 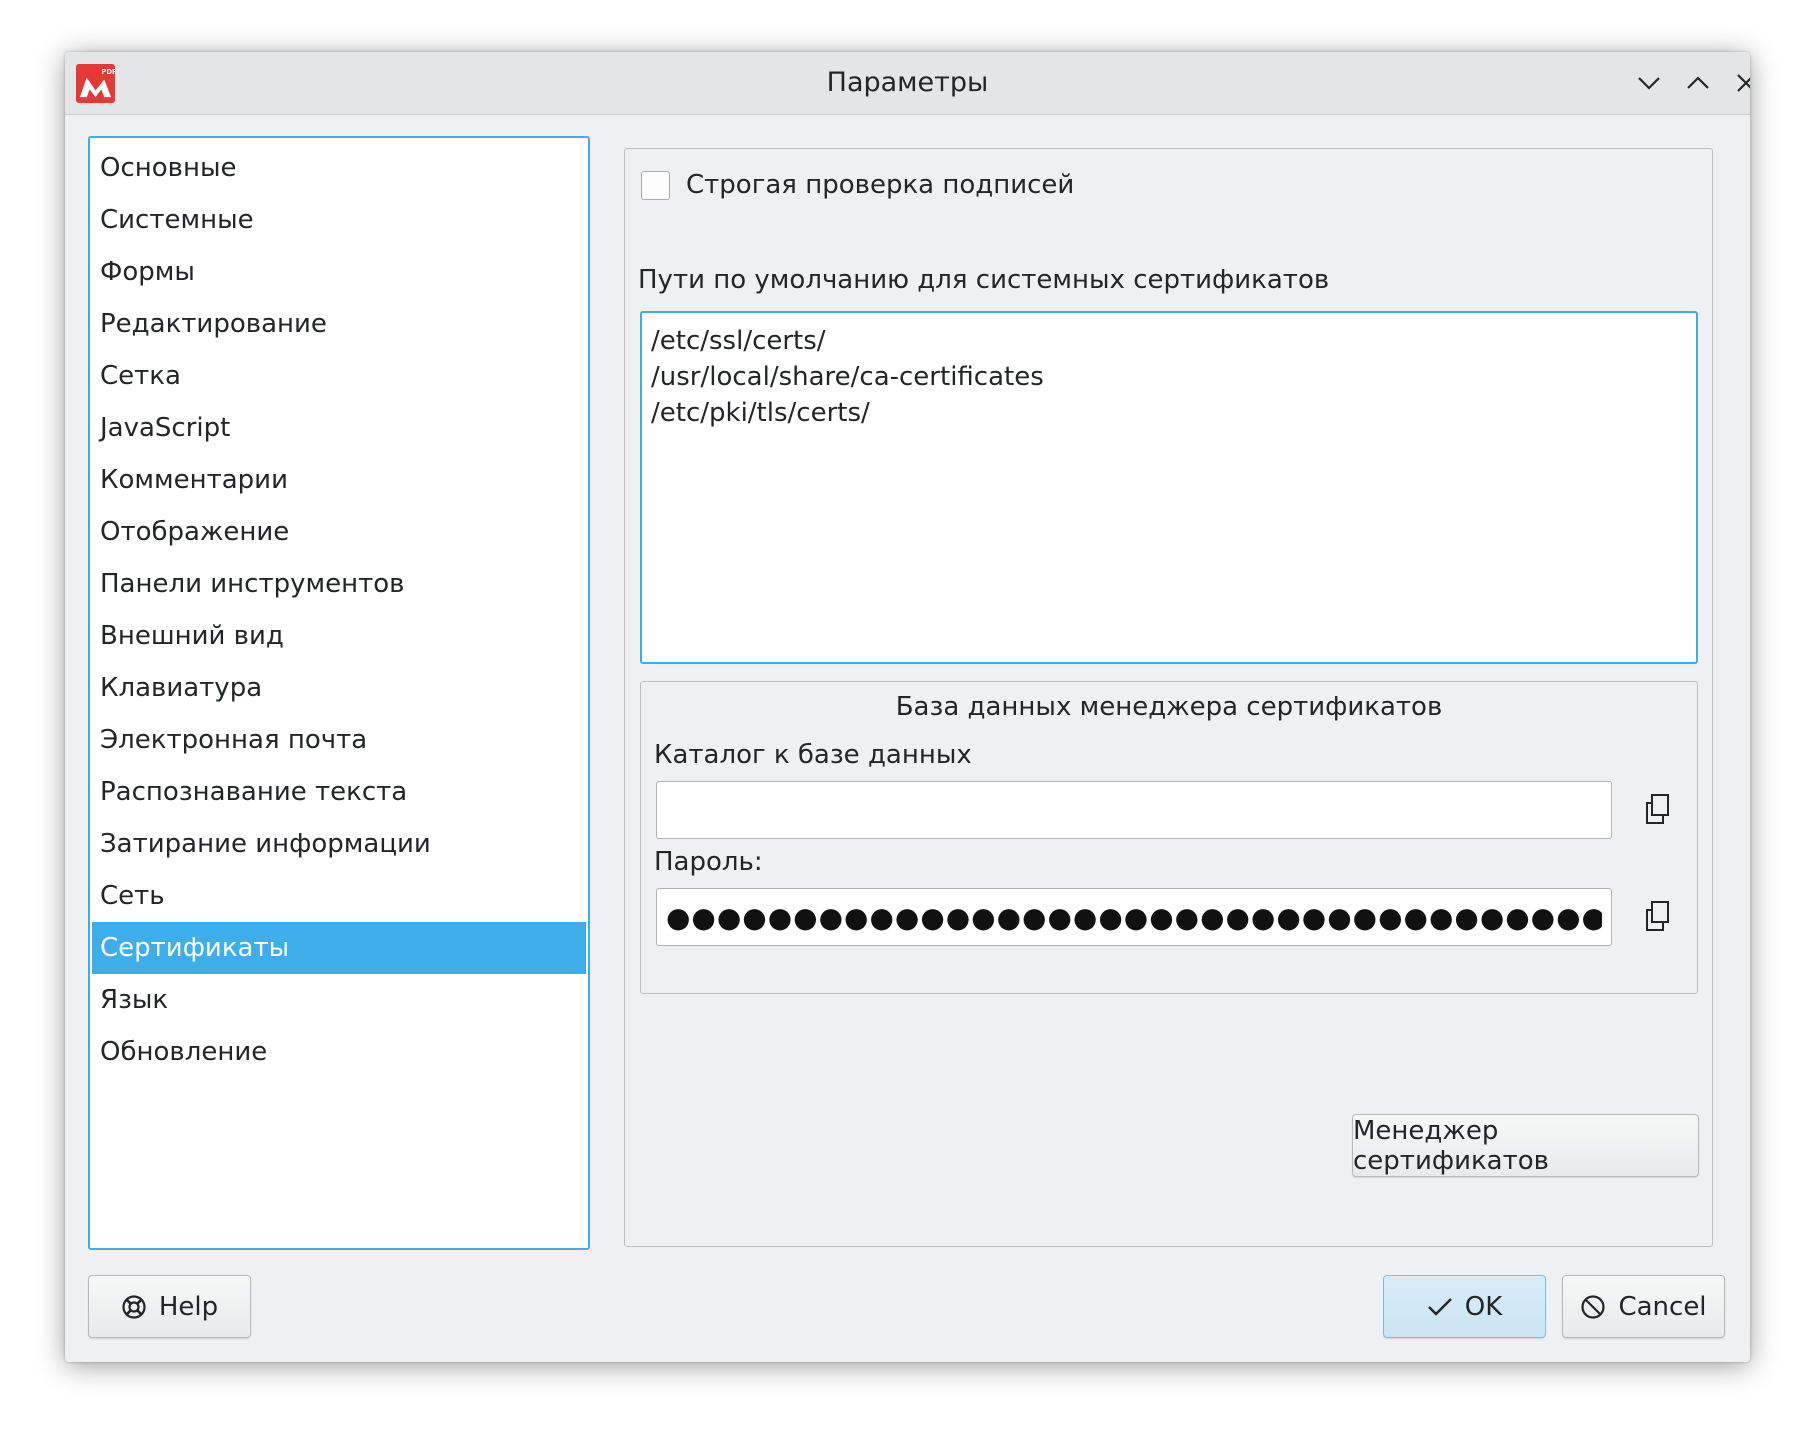 I want to click on close-button, so click(x=1739, y=83).